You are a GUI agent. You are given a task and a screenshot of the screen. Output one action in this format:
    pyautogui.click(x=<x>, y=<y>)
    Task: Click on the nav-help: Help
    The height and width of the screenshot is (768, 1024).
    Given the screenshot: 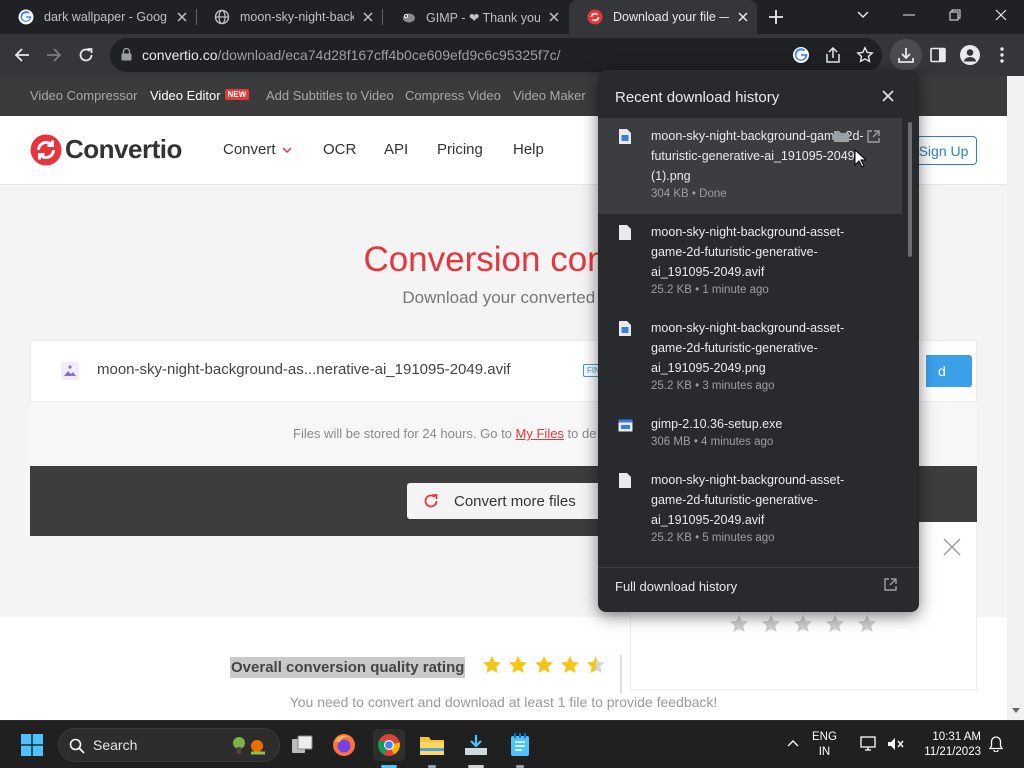 What is the action you would take?
    pyautogui.click(x=528, y=149)
    